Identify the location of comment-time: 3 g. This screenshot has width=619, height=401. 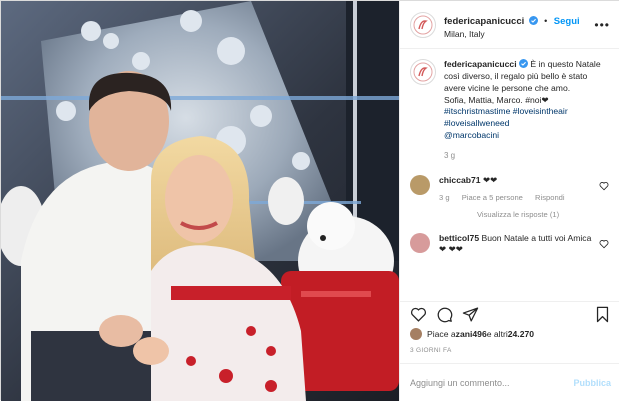
(444, 197).